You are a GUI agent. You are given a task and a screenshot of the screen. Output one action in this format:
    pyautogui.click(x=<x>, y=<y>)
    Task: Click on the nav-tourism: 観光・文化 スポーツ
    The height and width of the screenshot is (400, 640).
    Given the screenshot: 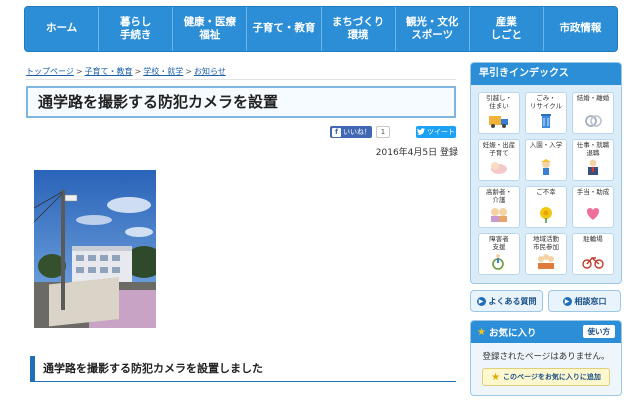 What is the action you would take?
    pyautogui.click(x=433, y=29)
    